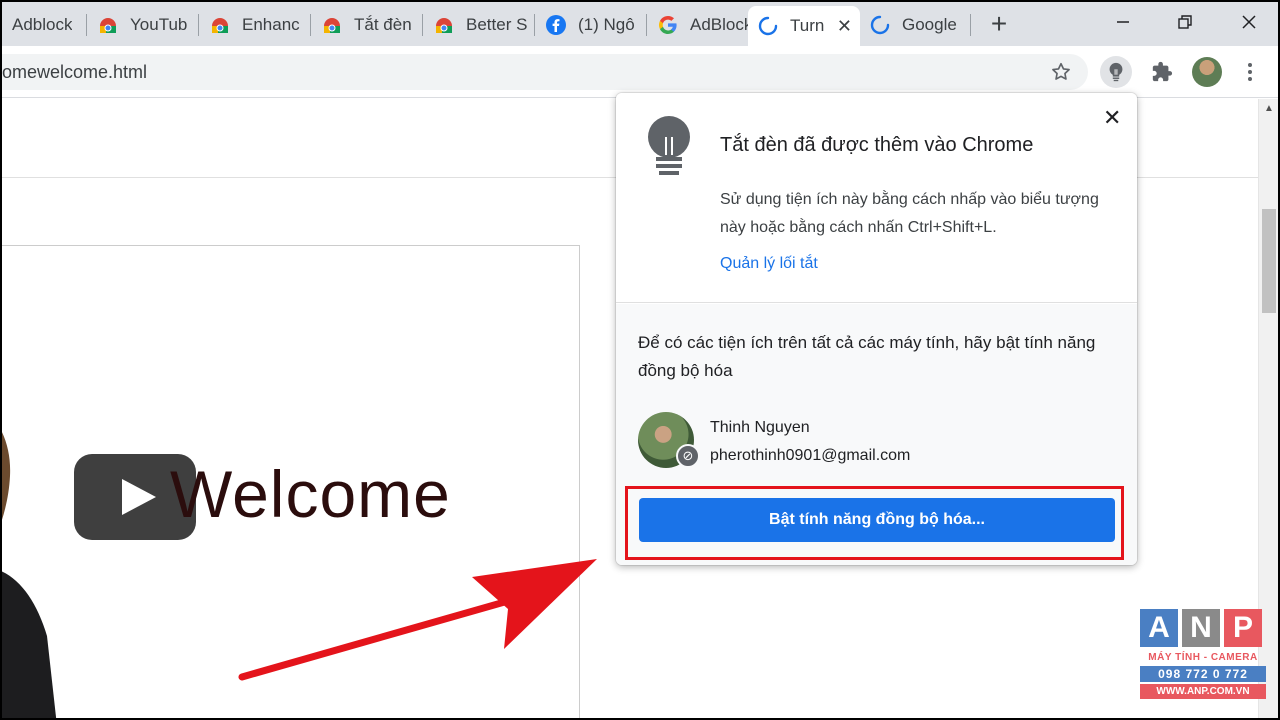  I want to click on account-email: pherothinh0901@gmail.com, so click(810, 455).